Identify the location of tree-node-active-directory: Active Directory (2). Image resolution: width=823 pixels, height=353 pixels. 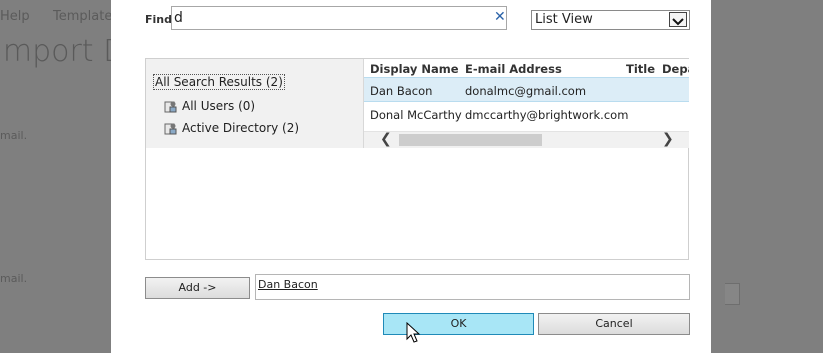
(231, 128).